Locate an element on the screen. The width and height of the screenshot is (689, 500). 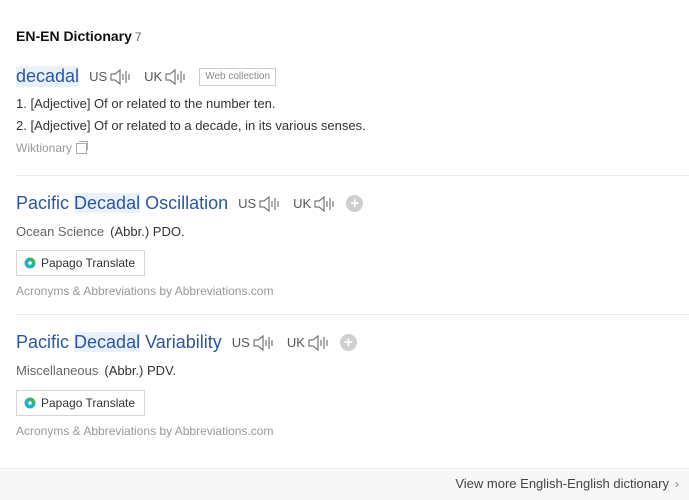
entry-meaning: Ocean Science (Abbr.) PDO. is located at coordinates (352, 232).